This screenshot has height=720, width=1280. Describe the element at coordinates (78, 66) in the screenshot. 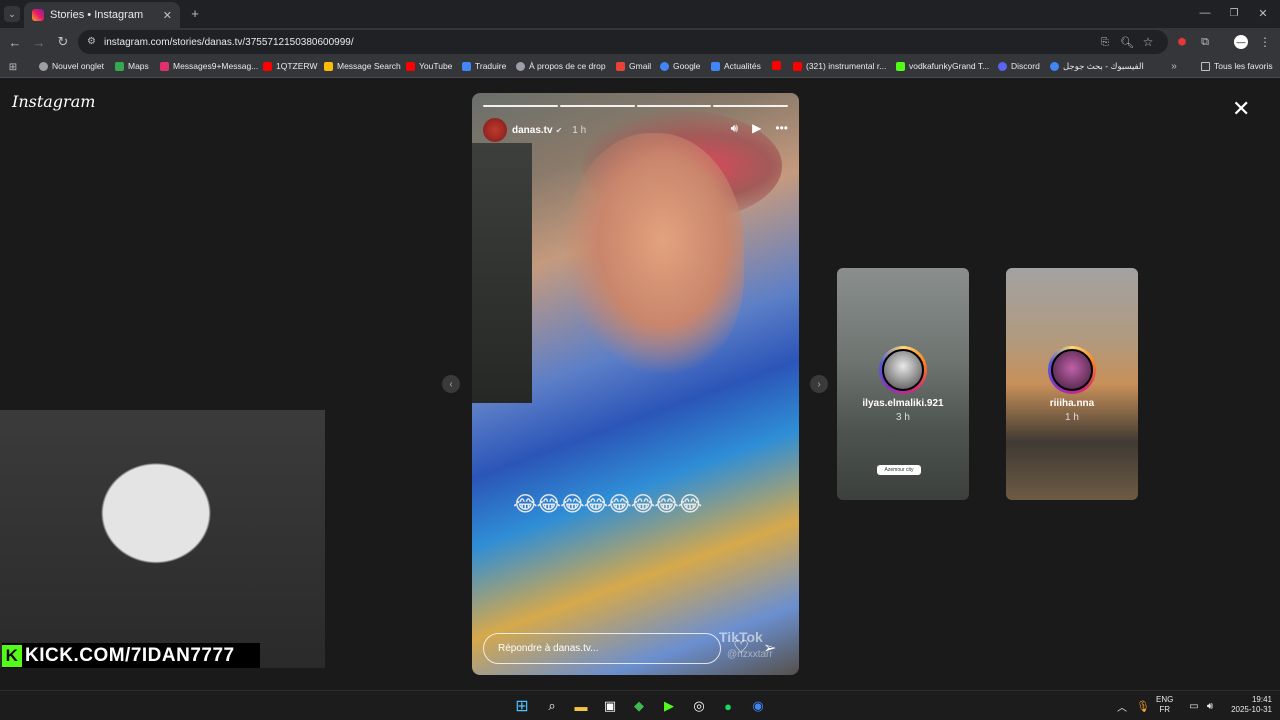

I see `bookmark-label: Nouvel onglet` at that location.